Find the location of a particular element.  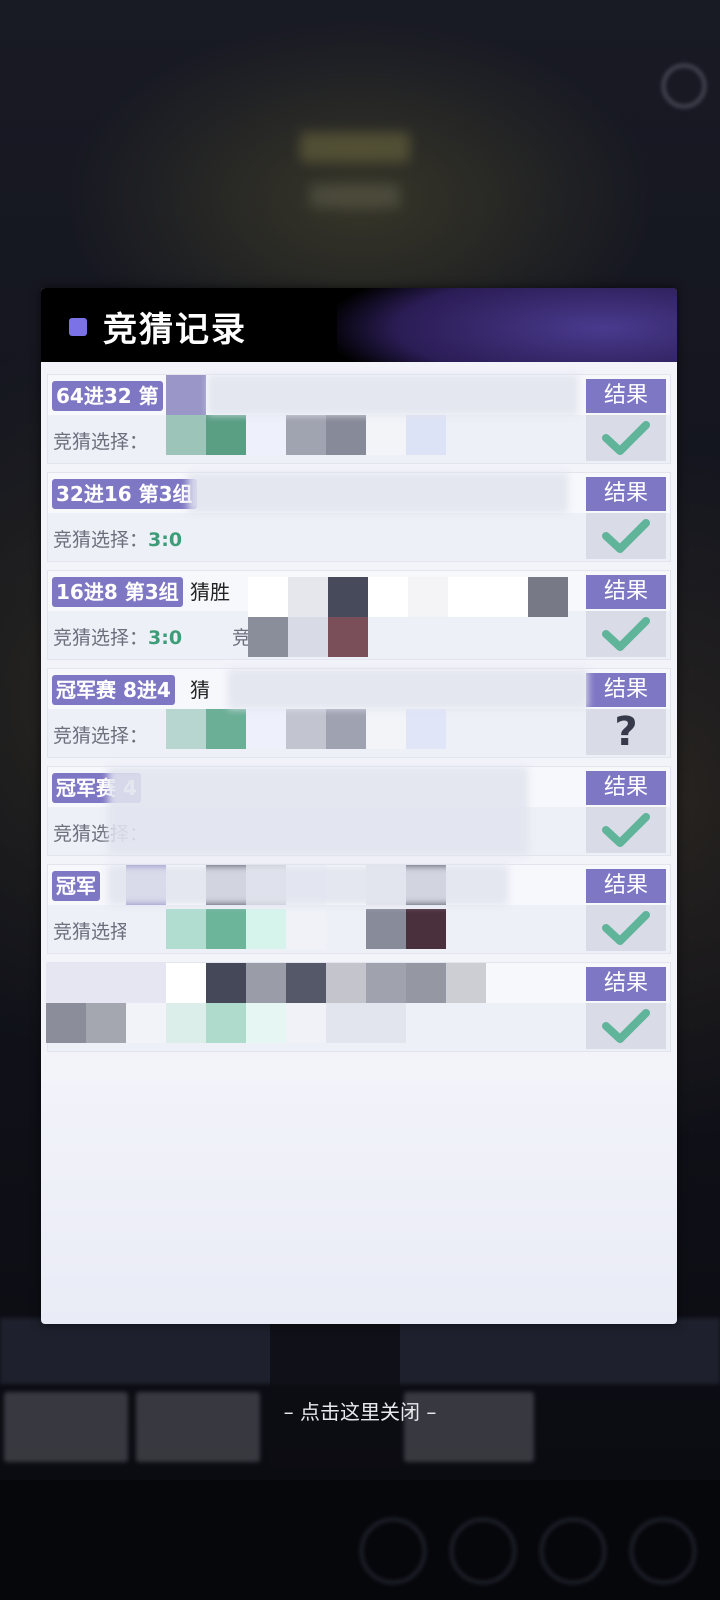

record-row: 32进16 第3组 竞猜选择：3:0 结果 is located at coordinates (359, 517).